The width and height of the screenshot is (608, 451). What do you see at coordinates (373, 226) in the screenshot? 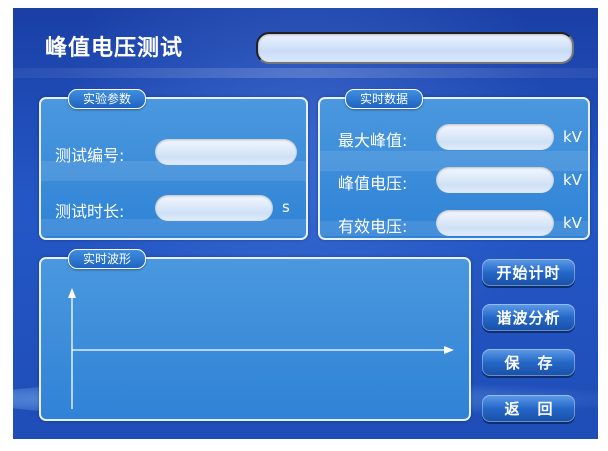
I see `rms-voltage-label: 有效电压:` at bounding box center [373, 226].